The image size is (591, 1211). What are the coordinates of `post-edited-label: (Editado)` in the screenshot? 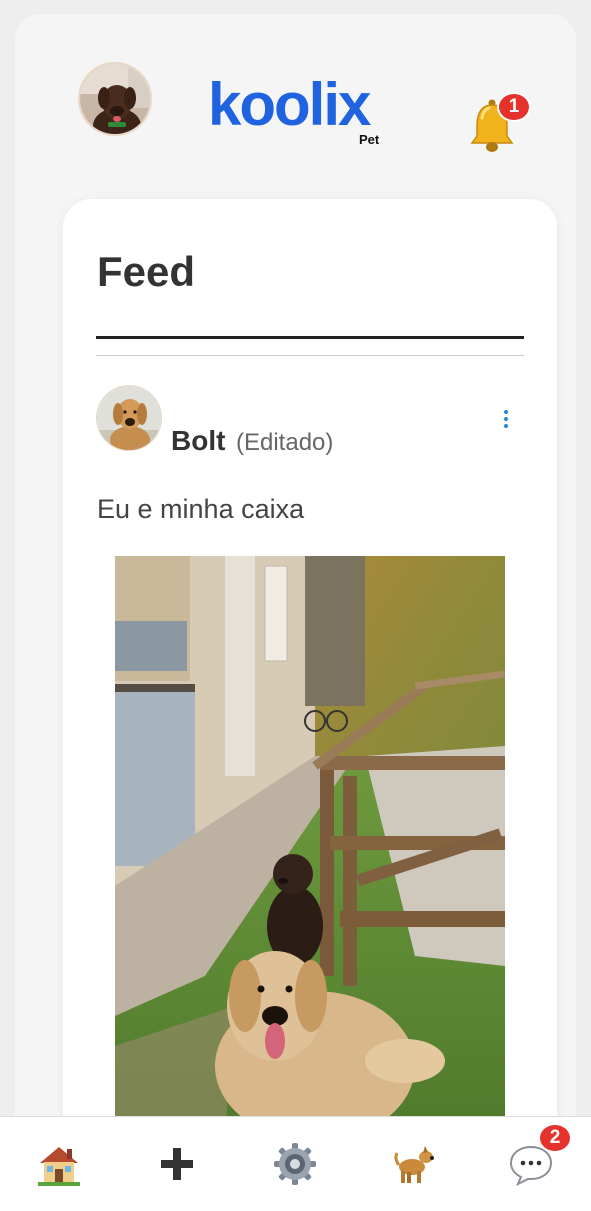 It's located at (285, 442).